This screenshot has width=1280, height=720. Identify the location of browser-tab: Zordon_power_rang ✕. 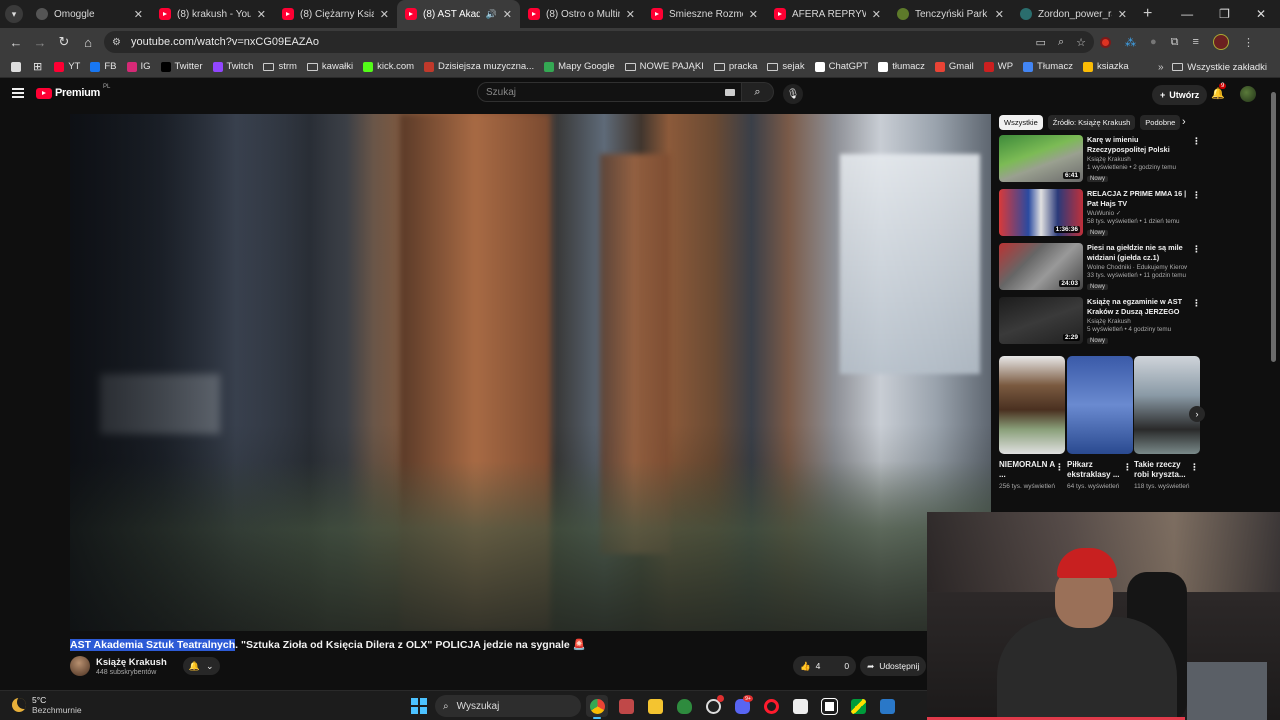
(1073, 14).